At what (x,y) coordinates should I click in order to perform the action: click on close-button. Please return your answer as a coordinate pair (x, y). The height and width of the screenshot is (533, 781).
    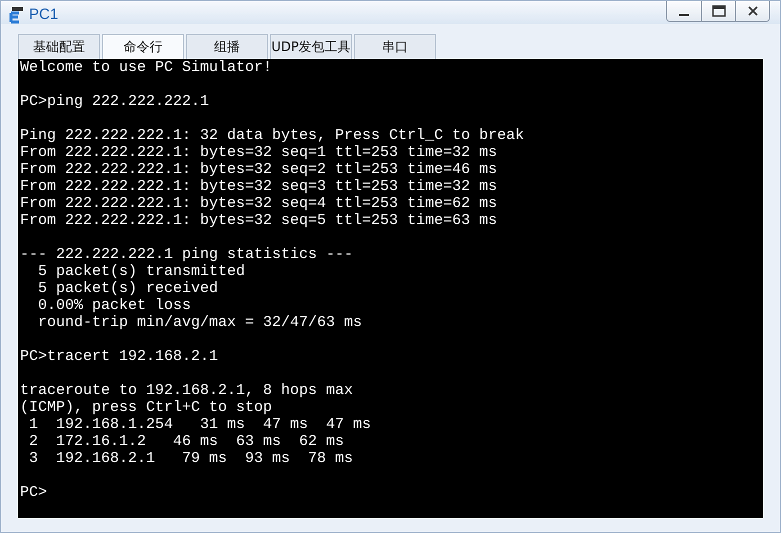
    Looking at the image, I should click on (752, 11).